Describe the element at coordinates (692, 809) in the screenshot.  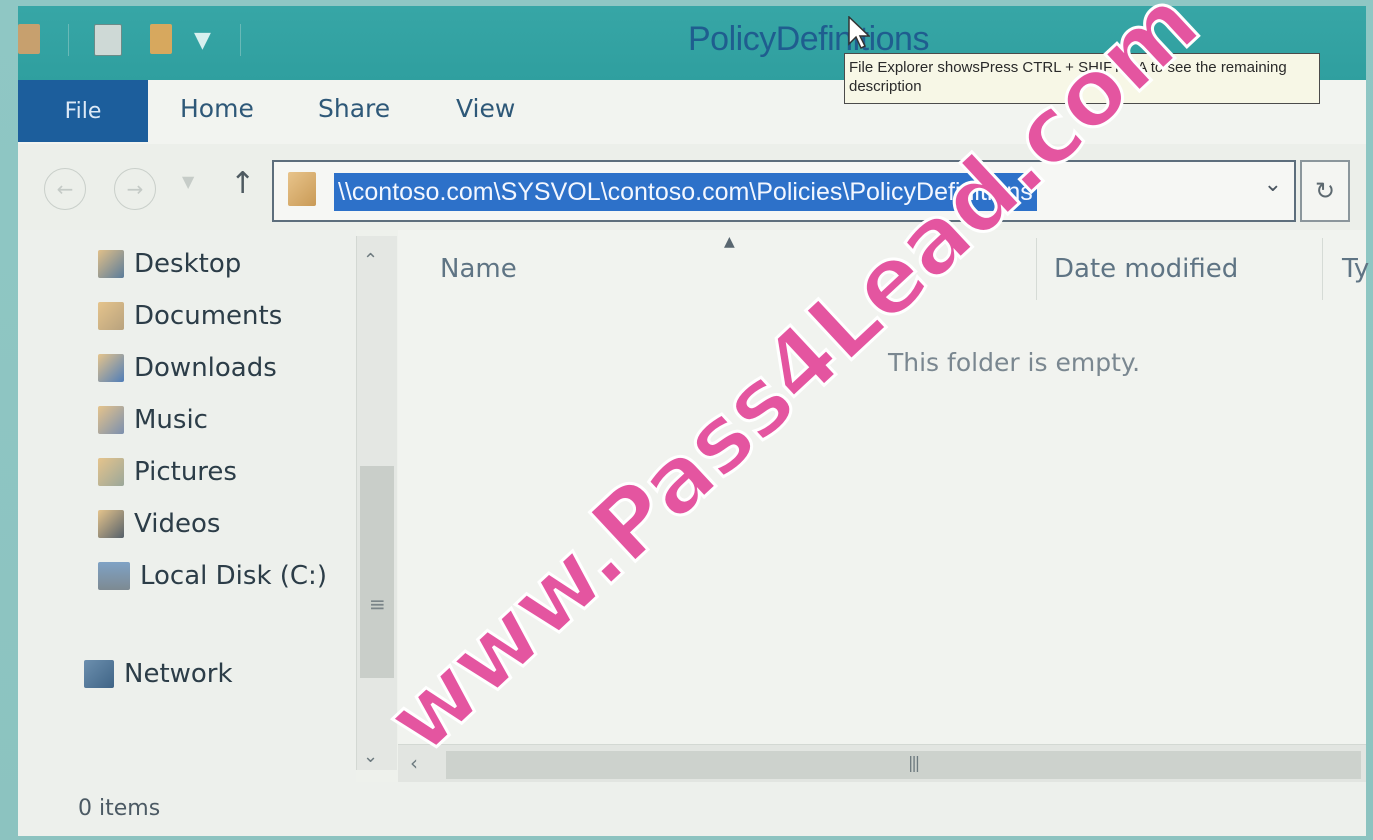
I see `status-bar: 0 items` at that location.